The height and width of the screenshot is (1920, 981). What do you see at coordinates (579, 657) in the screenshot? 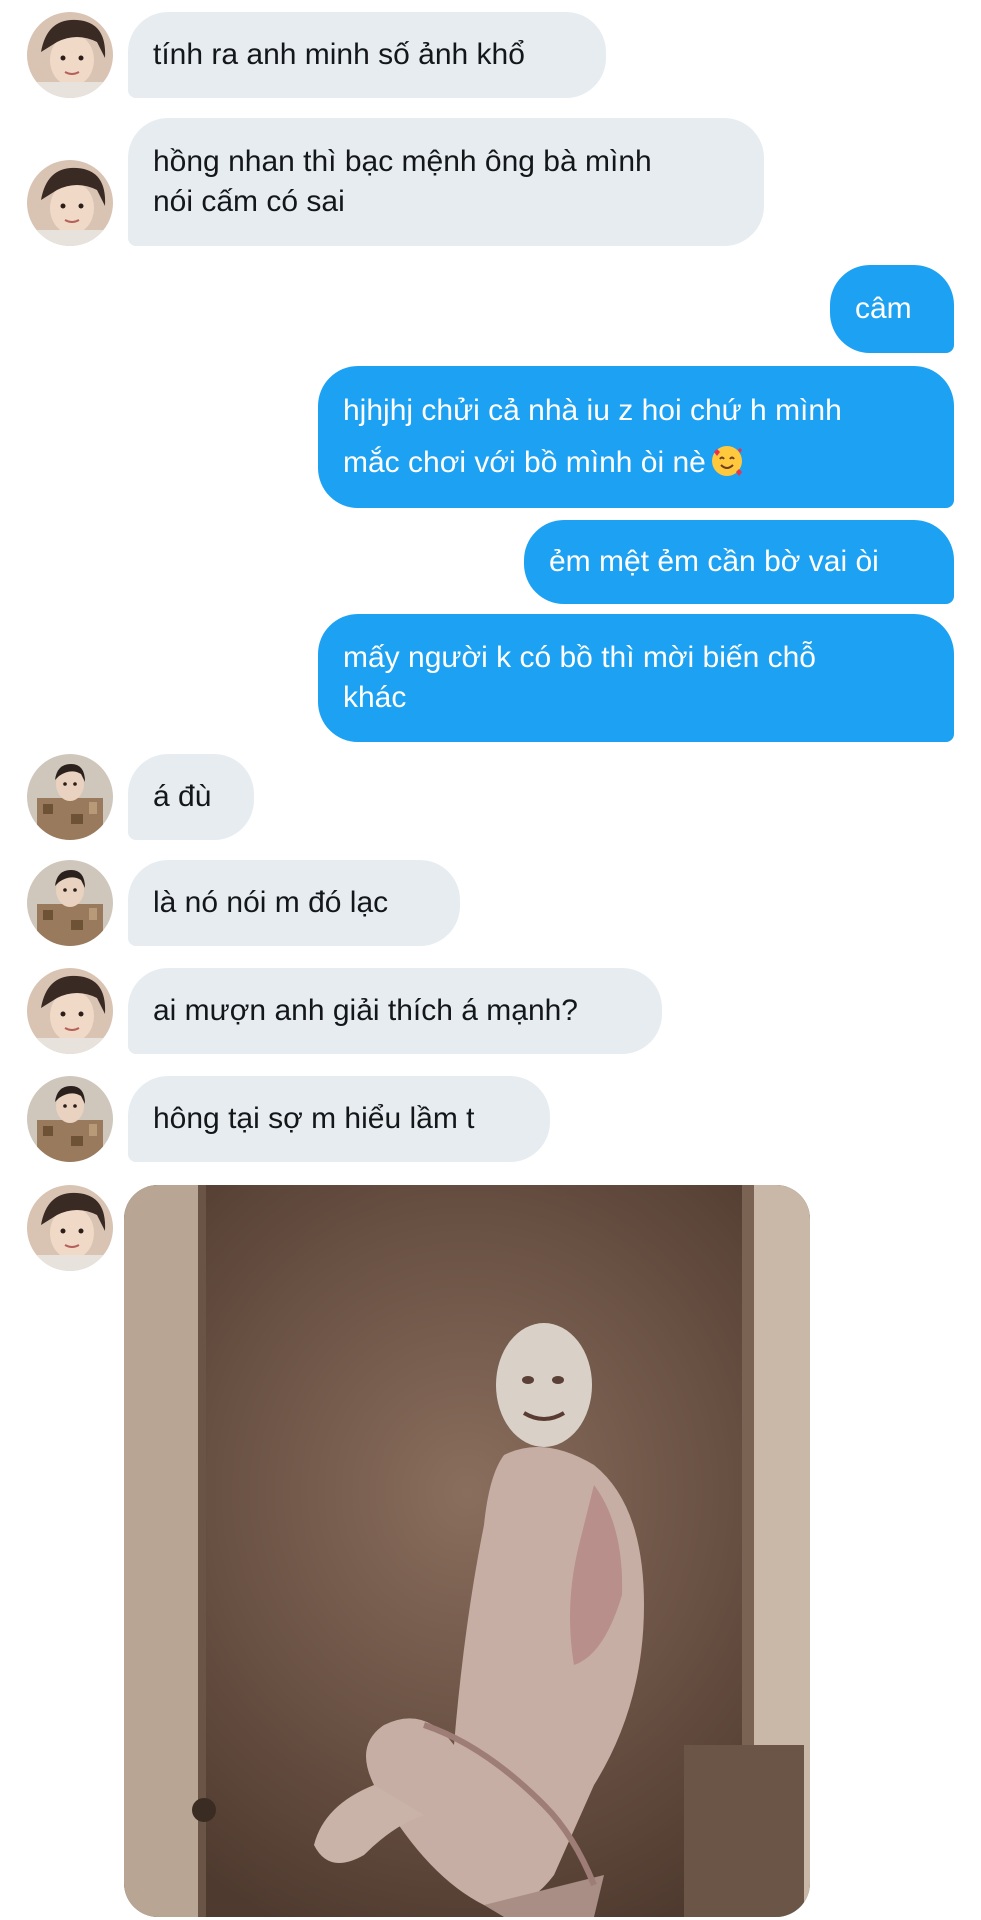
I see `message-text: mấy người k có bồ thì mời biến chỗ` at bounding box center [579, 657].